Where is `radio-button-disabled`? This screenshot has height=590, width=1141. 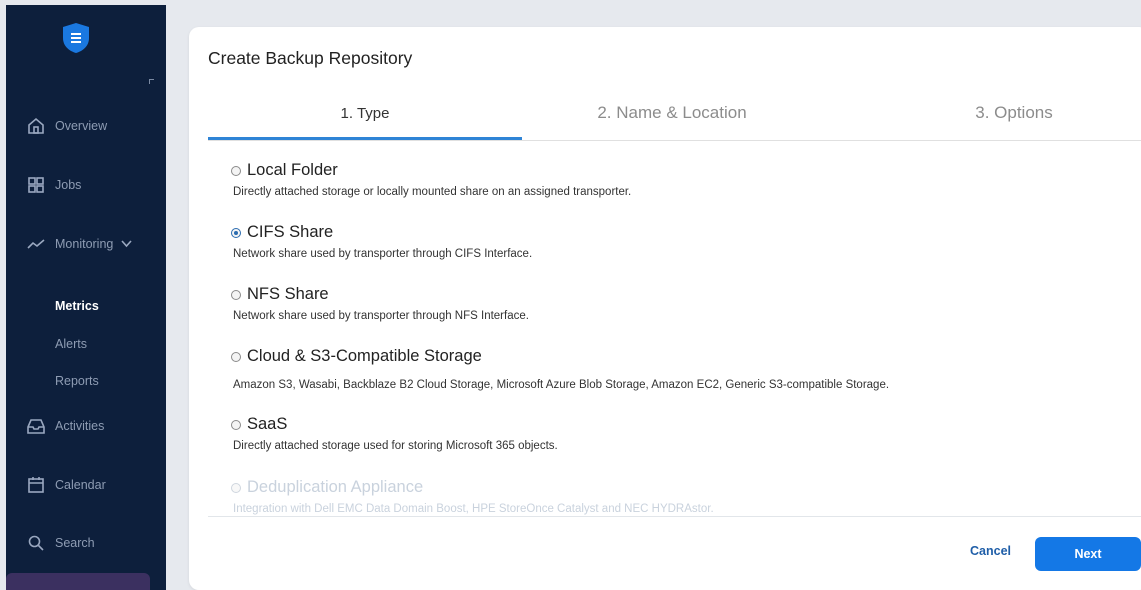 radio-button-disabled is located at coordinates (236, 487).